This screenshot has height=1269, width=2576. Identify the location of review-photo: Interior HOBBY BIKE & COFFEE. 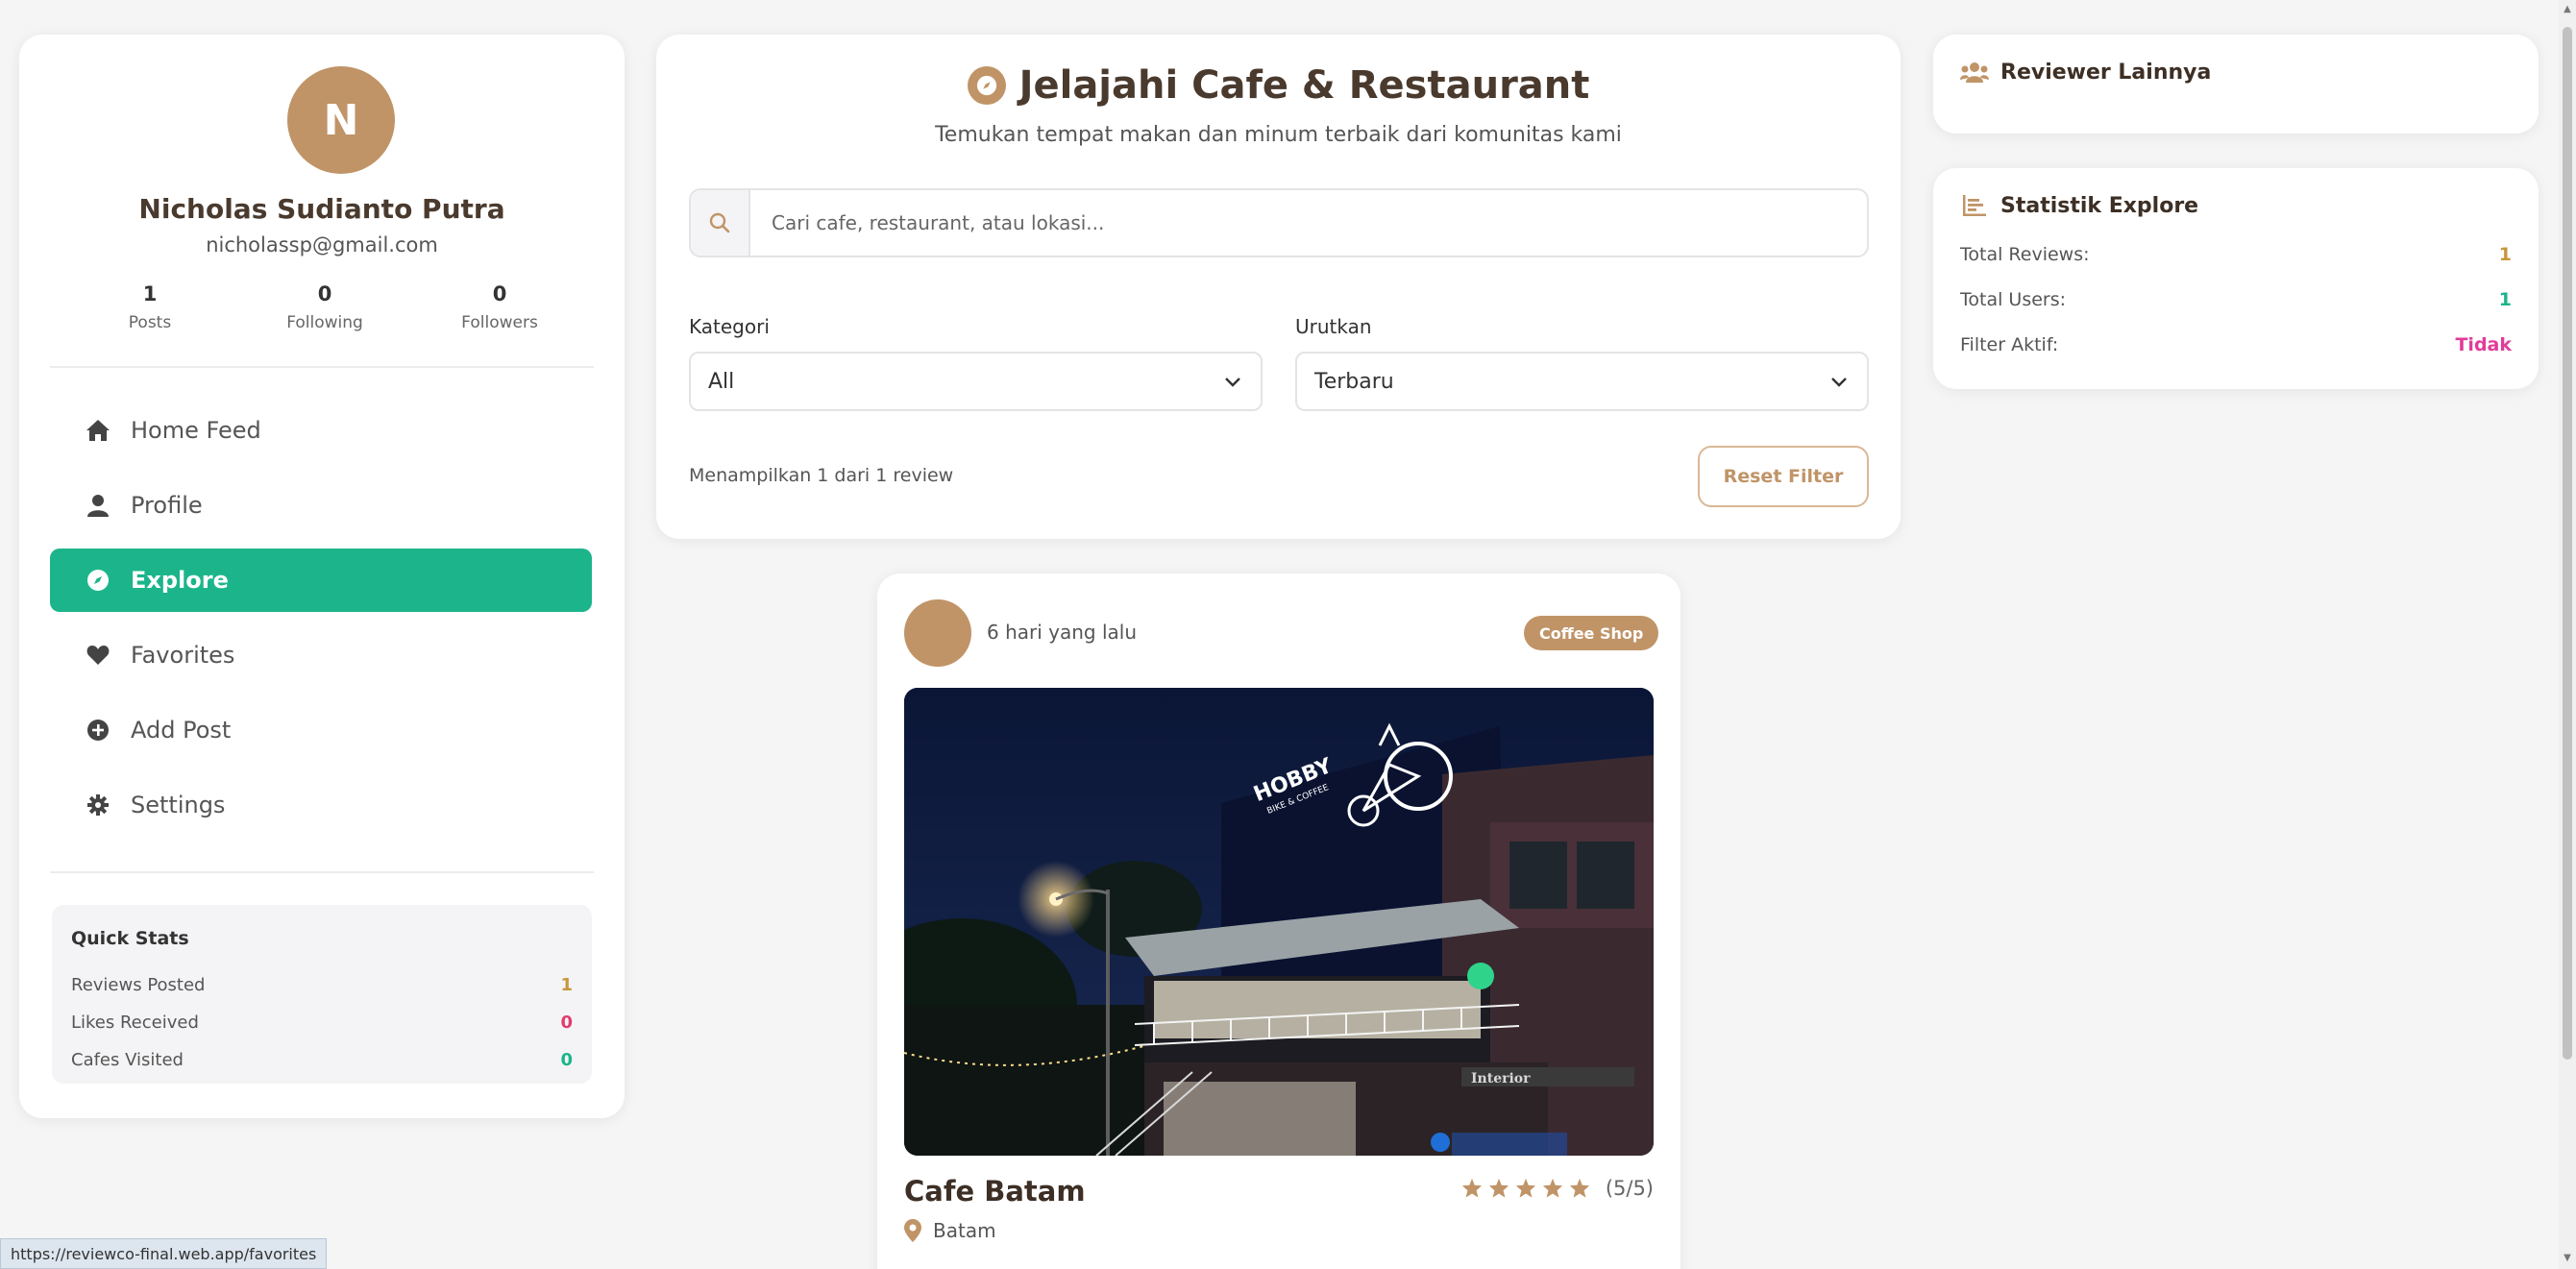
(1279, 922).